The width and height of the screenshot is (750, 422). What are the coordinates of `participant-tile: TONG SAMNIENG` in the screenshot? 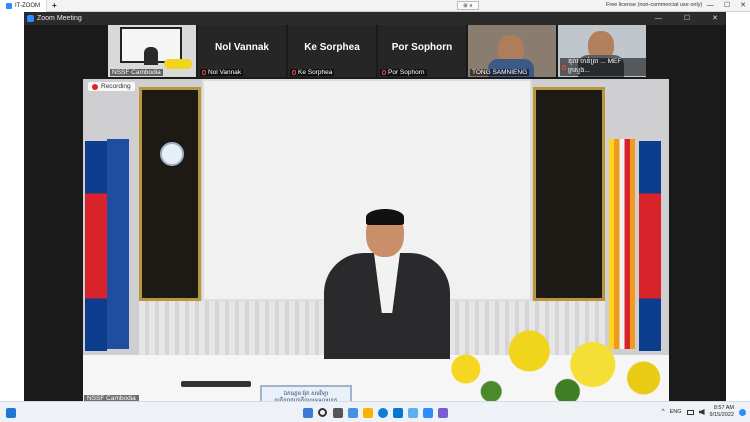 It's located at (512, 51).